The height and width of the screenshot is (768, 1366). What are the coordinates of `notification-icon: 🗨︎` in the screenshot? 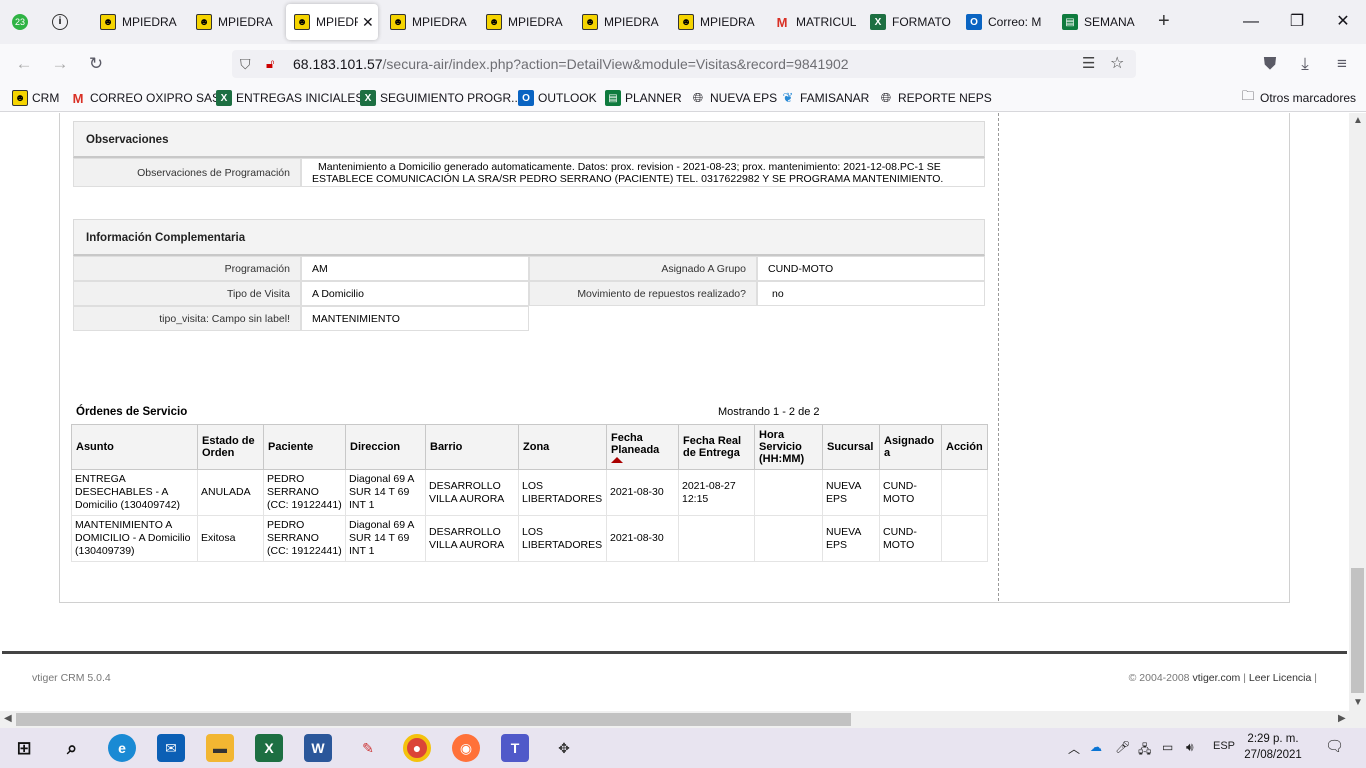 It's located at (1334, 746).